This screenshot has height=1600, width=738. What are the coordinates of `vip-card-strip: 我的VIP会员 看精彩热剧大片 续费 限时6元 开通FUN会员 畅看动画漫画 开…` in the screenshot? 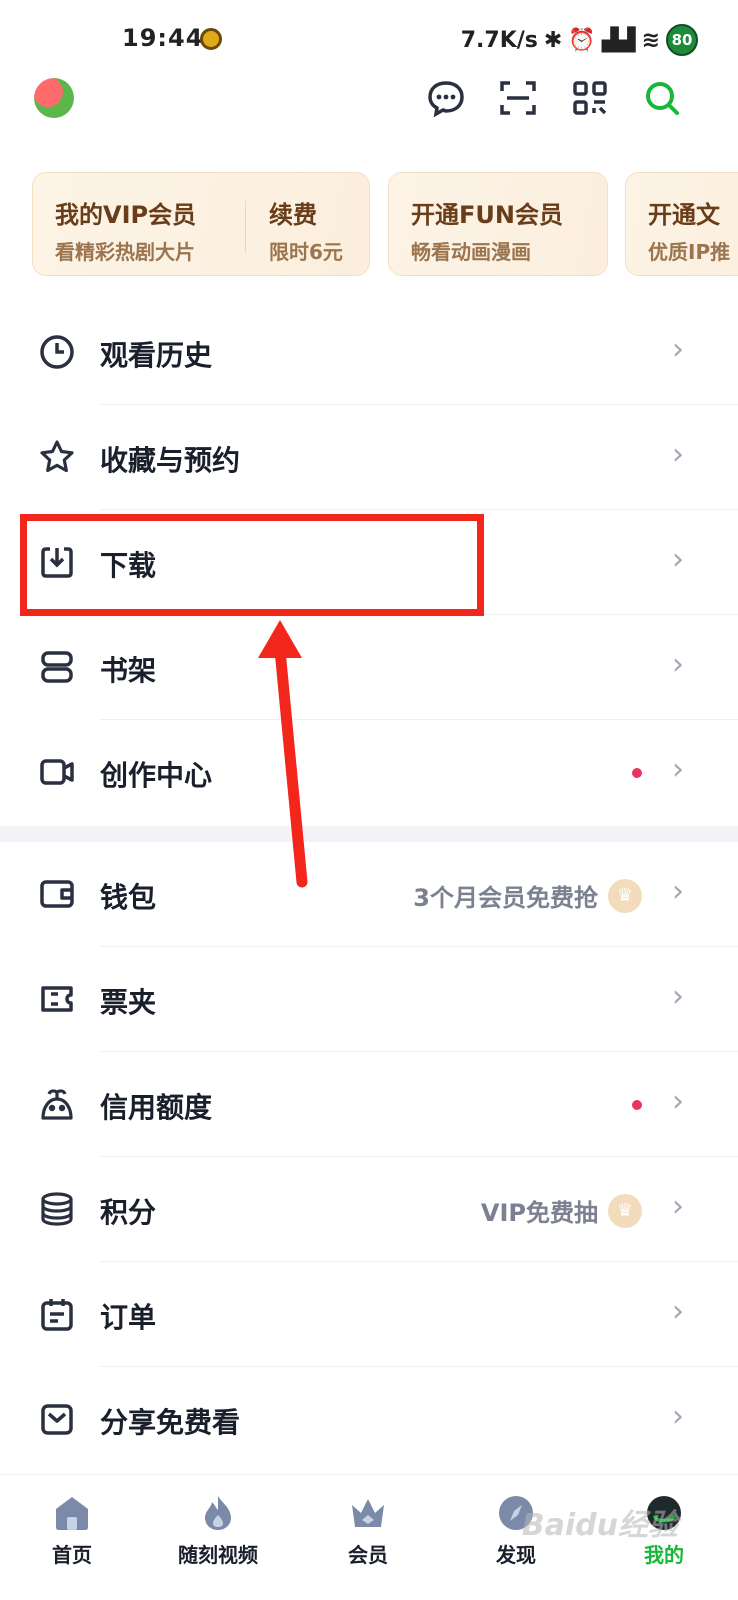 It's located at (369, 225).